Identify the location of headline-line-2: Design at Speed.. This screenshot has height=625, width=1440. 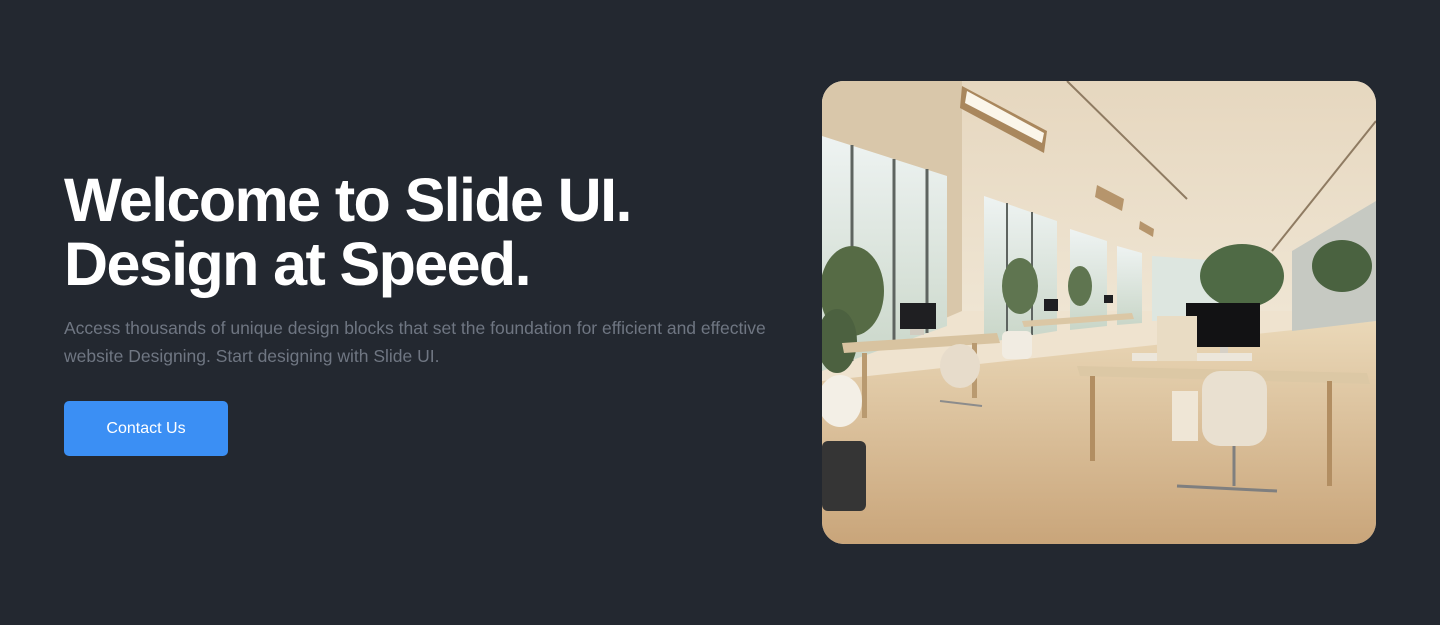
(298, 264).